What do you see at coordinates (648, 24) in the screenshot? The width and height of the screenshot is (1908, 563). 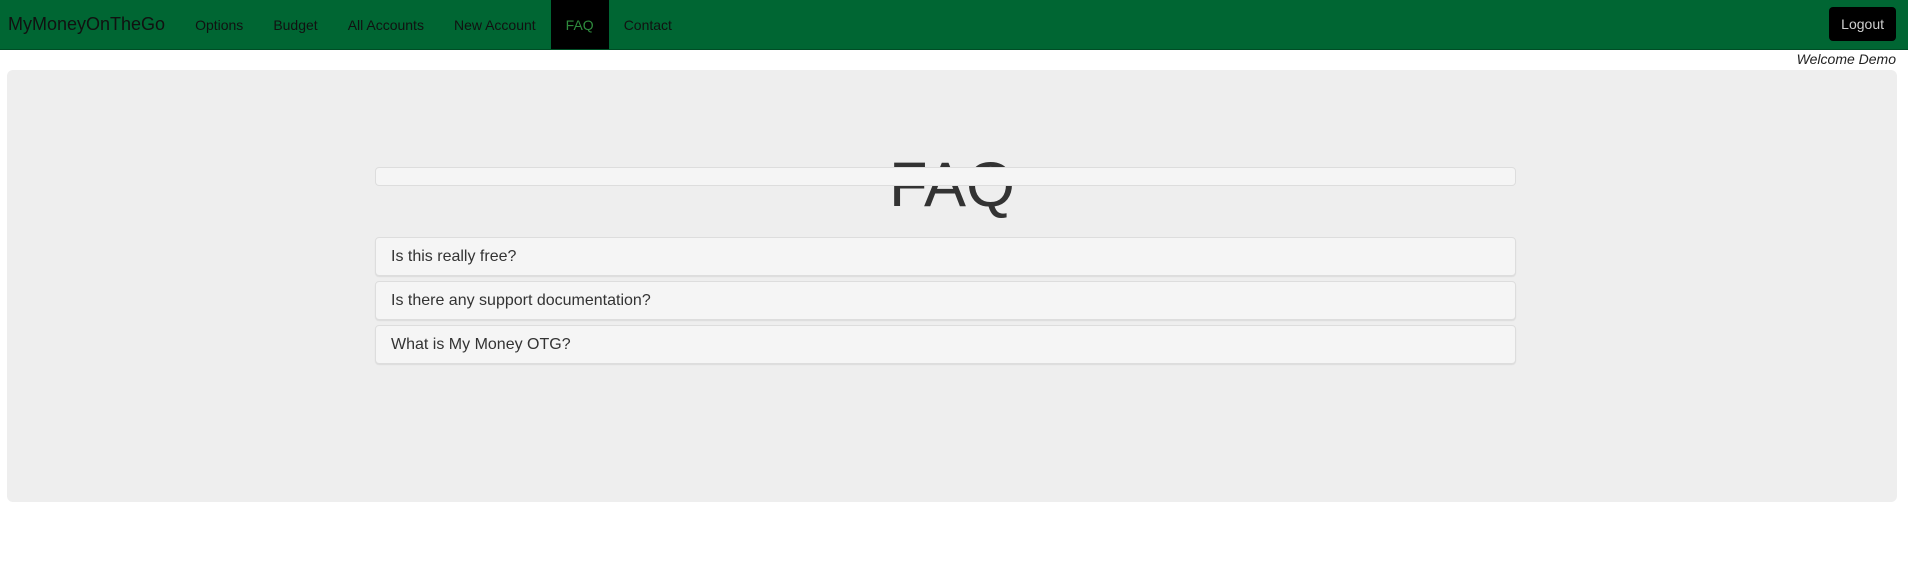 I see `nav-item-contact: Contact` at bounding box center [648, 24].